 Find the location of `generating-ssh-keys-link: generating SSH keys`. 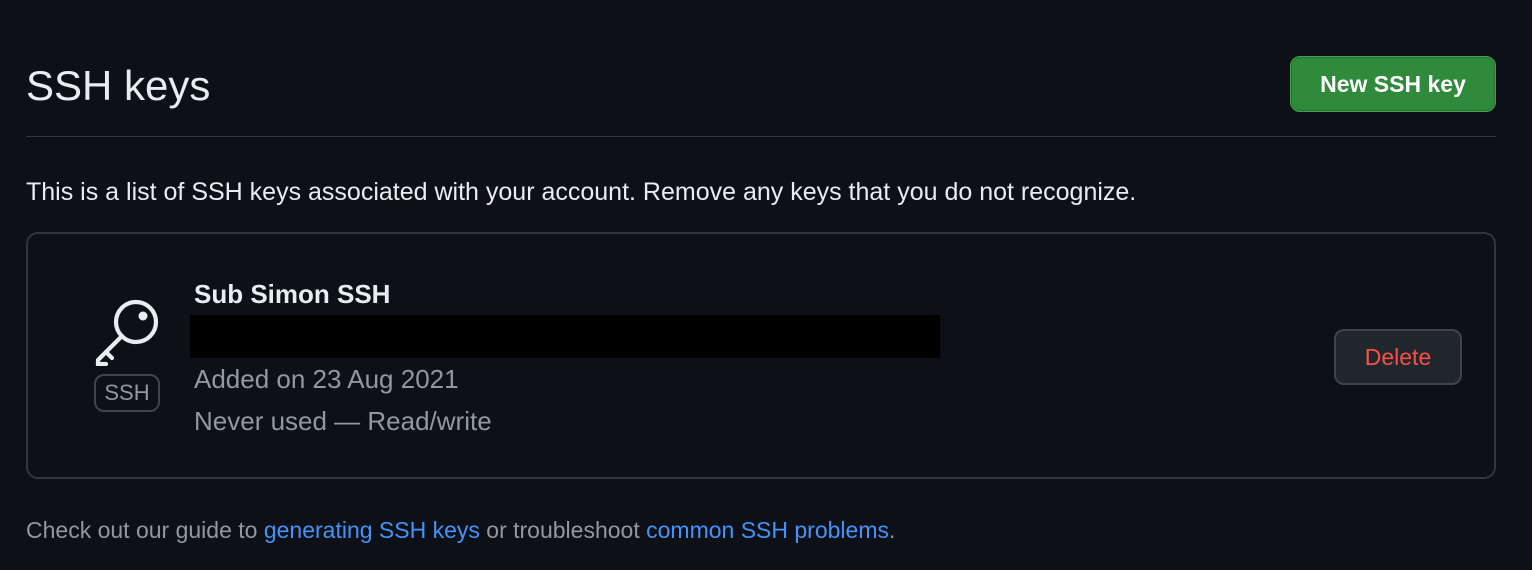

generating-ssh-keys-link: generating SSH keys is located at coordinates (372, 530).